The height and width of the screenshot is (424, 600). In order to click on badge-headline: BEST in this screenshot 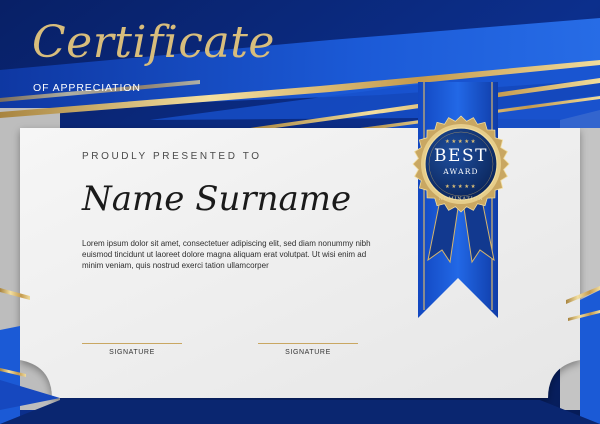, I will do `click(461, 156)`.